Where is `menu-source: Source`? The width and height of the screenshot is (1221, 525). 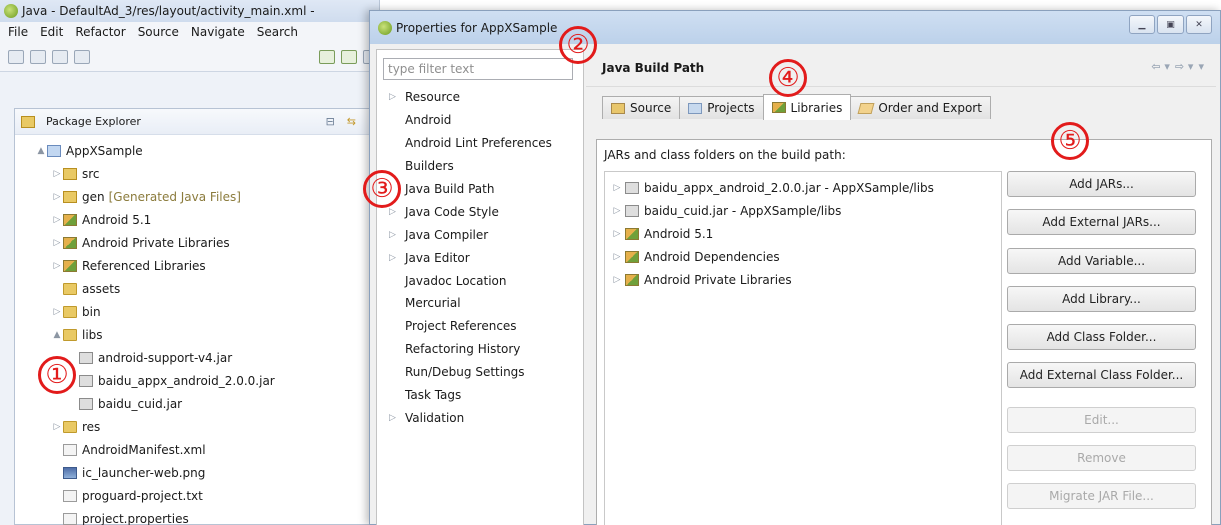 menu-source: Source is located at coordinates (158, 32).